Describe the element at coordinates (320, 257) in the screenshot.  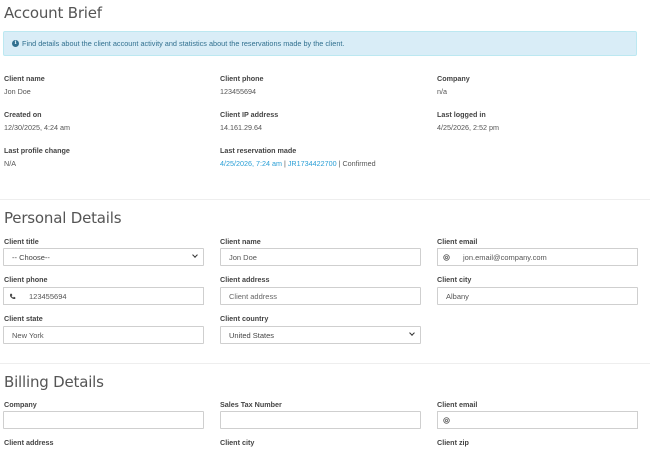
I see `client-name-input: Jon Doe` at that location.